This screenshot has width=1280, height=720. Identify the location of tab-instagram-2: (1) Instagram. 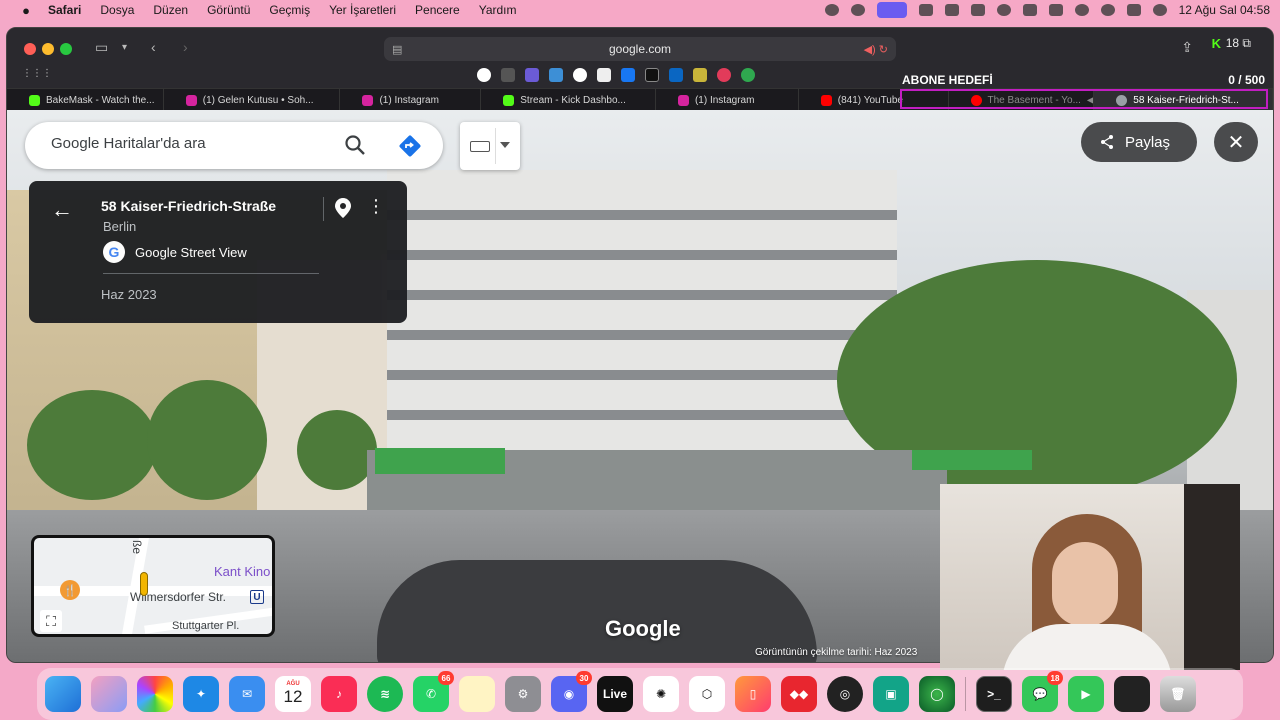
(727, 100).